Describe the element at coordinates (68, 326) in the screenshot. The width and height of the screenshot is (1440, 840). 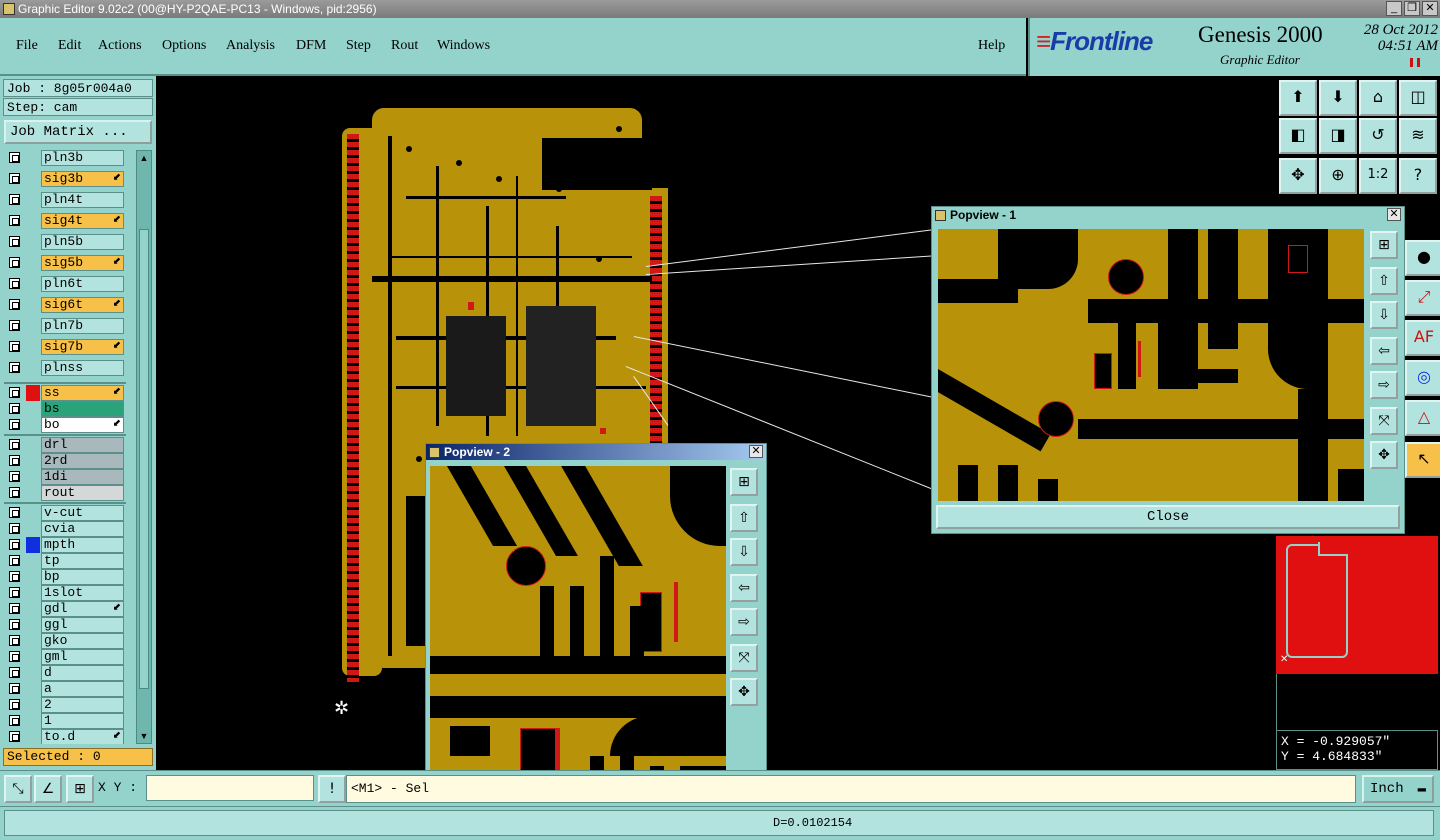
I see `layer-row: pln7b` at that location.